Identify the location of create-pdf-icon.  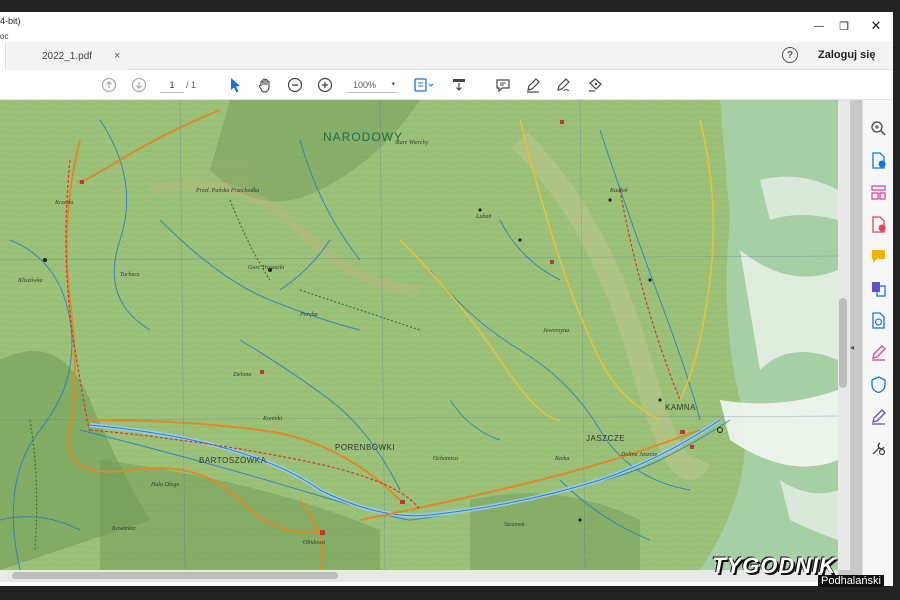
(878, 224).